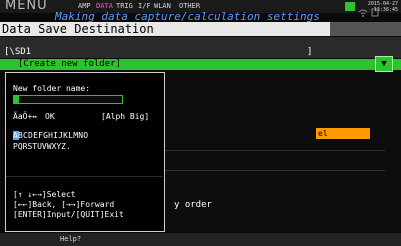 The width and height of the screenshot is (401, 246). I want to click on path-row, so click(200, 47).